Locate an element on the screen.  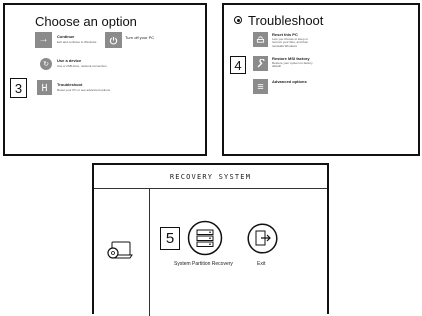
wrench-icon is located at coordinates (261, 62).